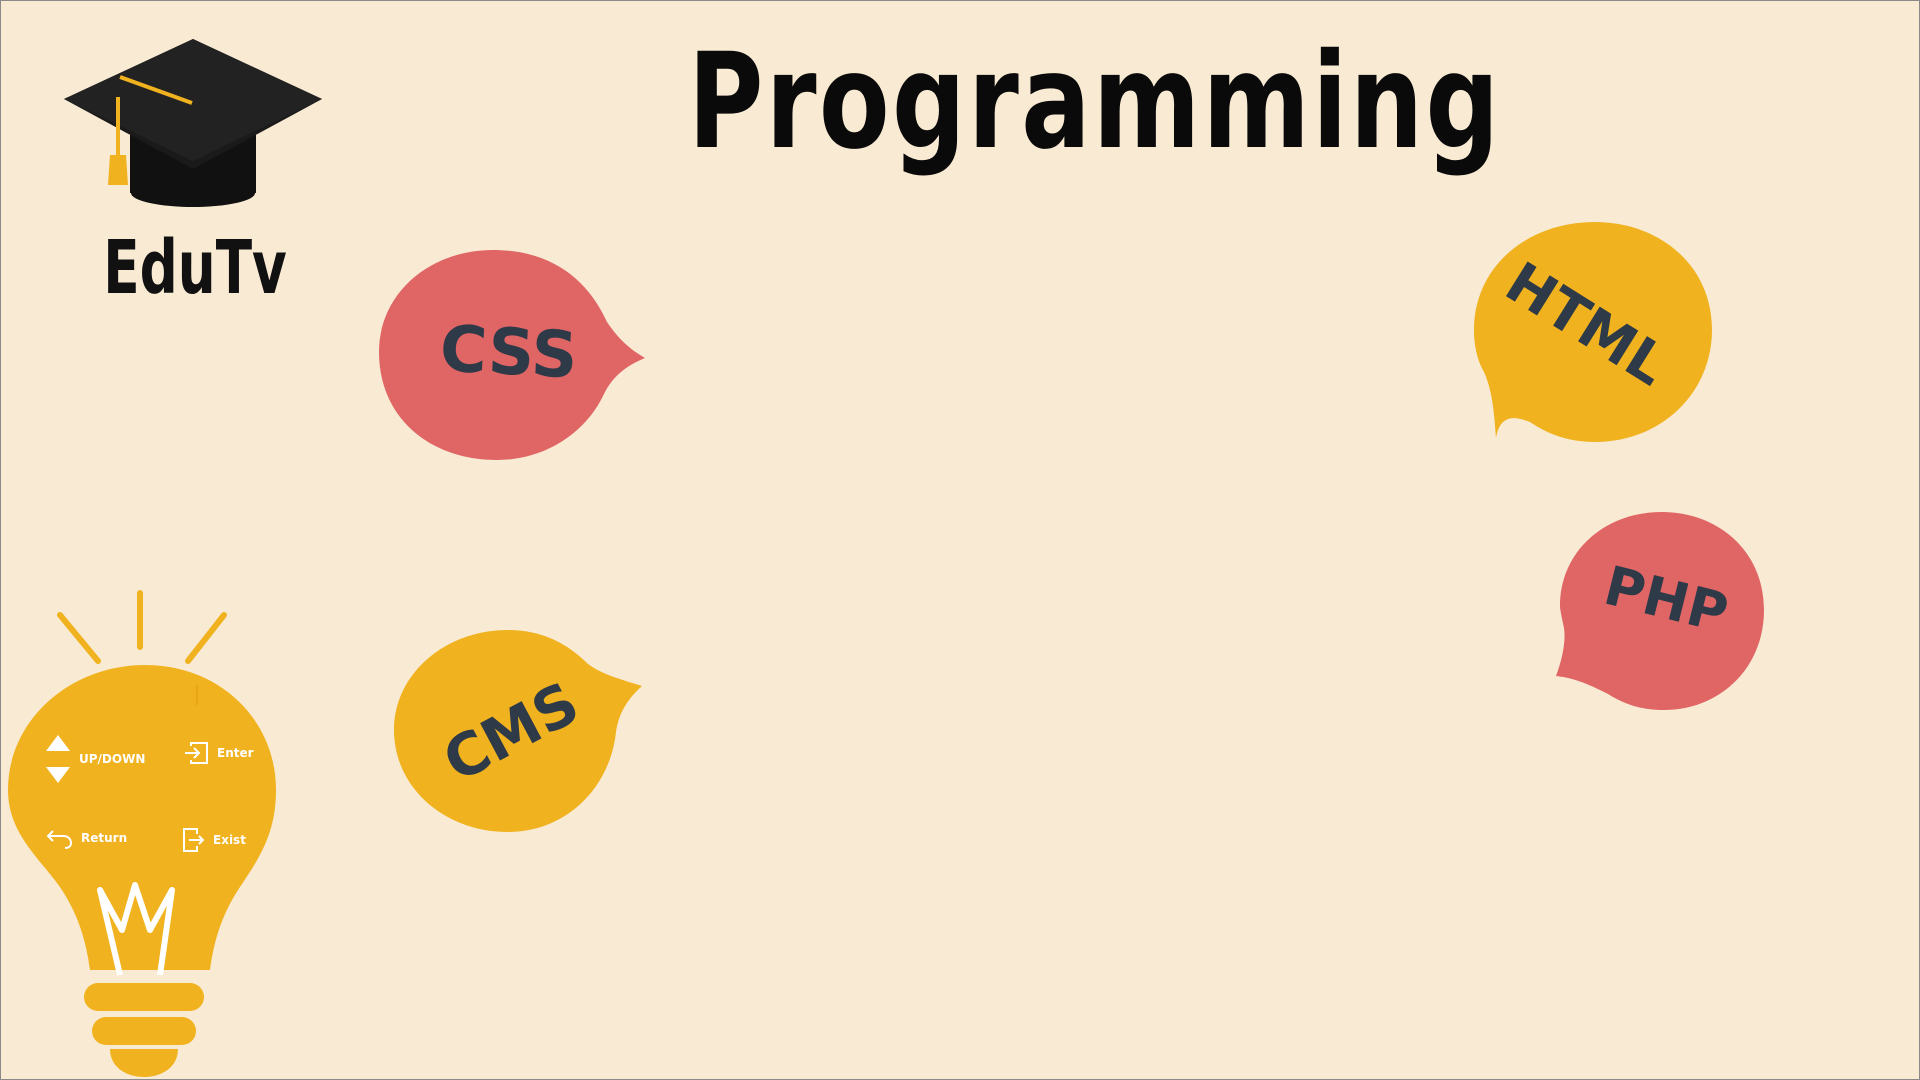 Image resolution: width=1920 pixels, height=1080 pixels. Describe the element at coordinates (196, 753) in the screenshot. I see `enter-icon` at that location.